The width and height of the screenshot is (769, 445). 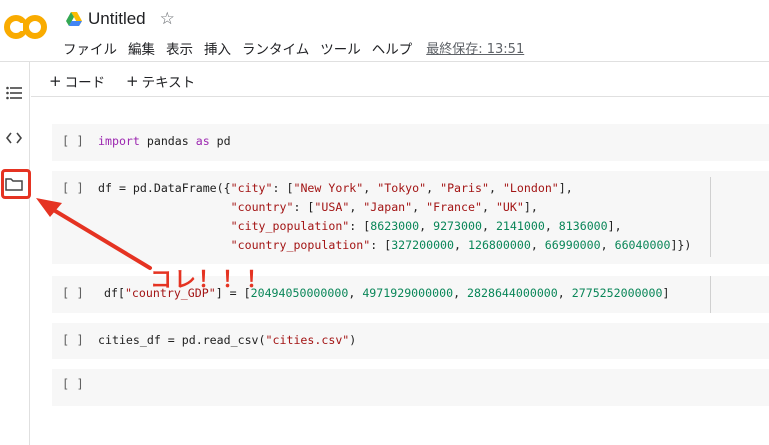 I want to click on code-snippets-button, so click(x=14, y=138).